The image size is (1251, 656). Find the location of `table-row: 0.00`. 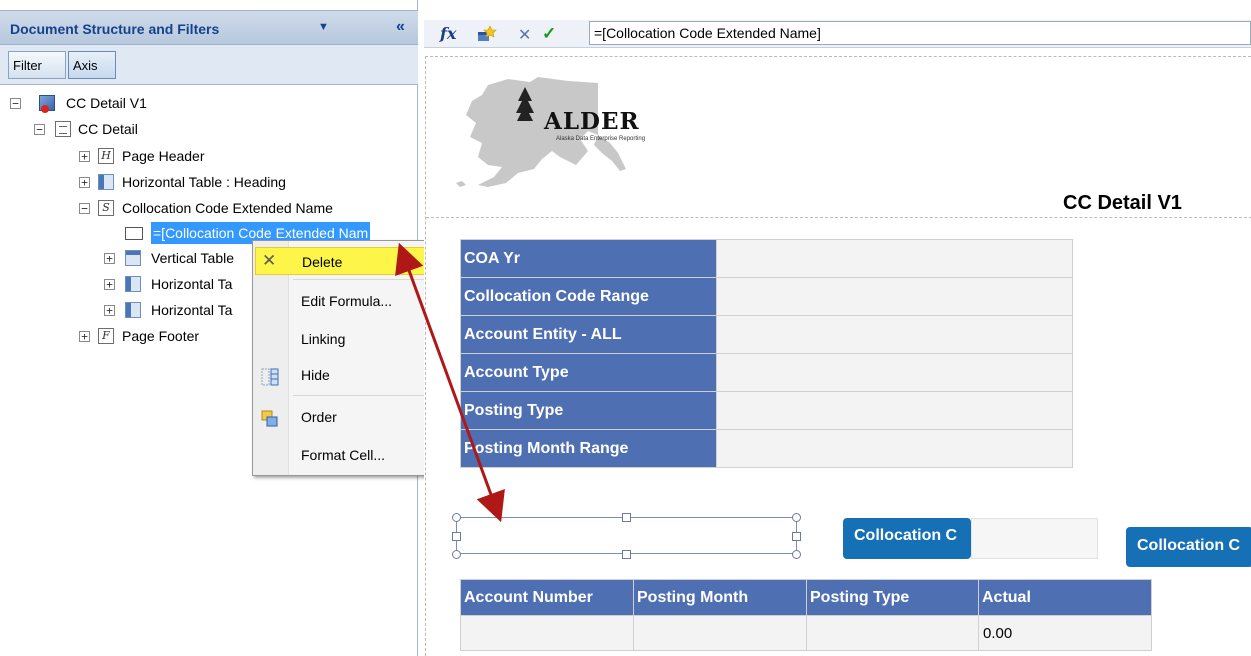

table-row: 0.00 is located at coordinates (806, 633).